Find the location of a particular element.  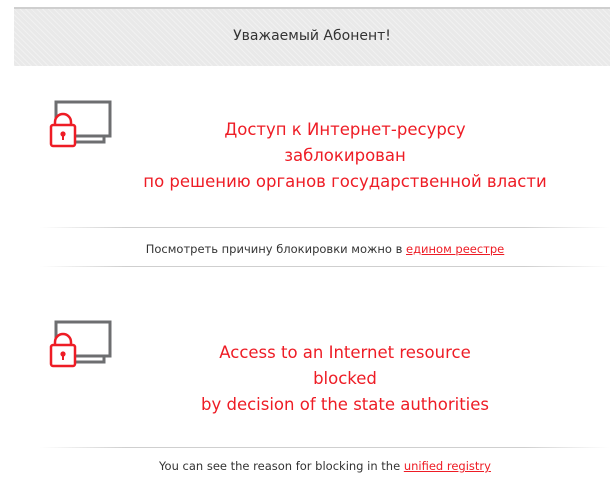

message-line: by decision of the state authorities is located at coordinates (345, 404).